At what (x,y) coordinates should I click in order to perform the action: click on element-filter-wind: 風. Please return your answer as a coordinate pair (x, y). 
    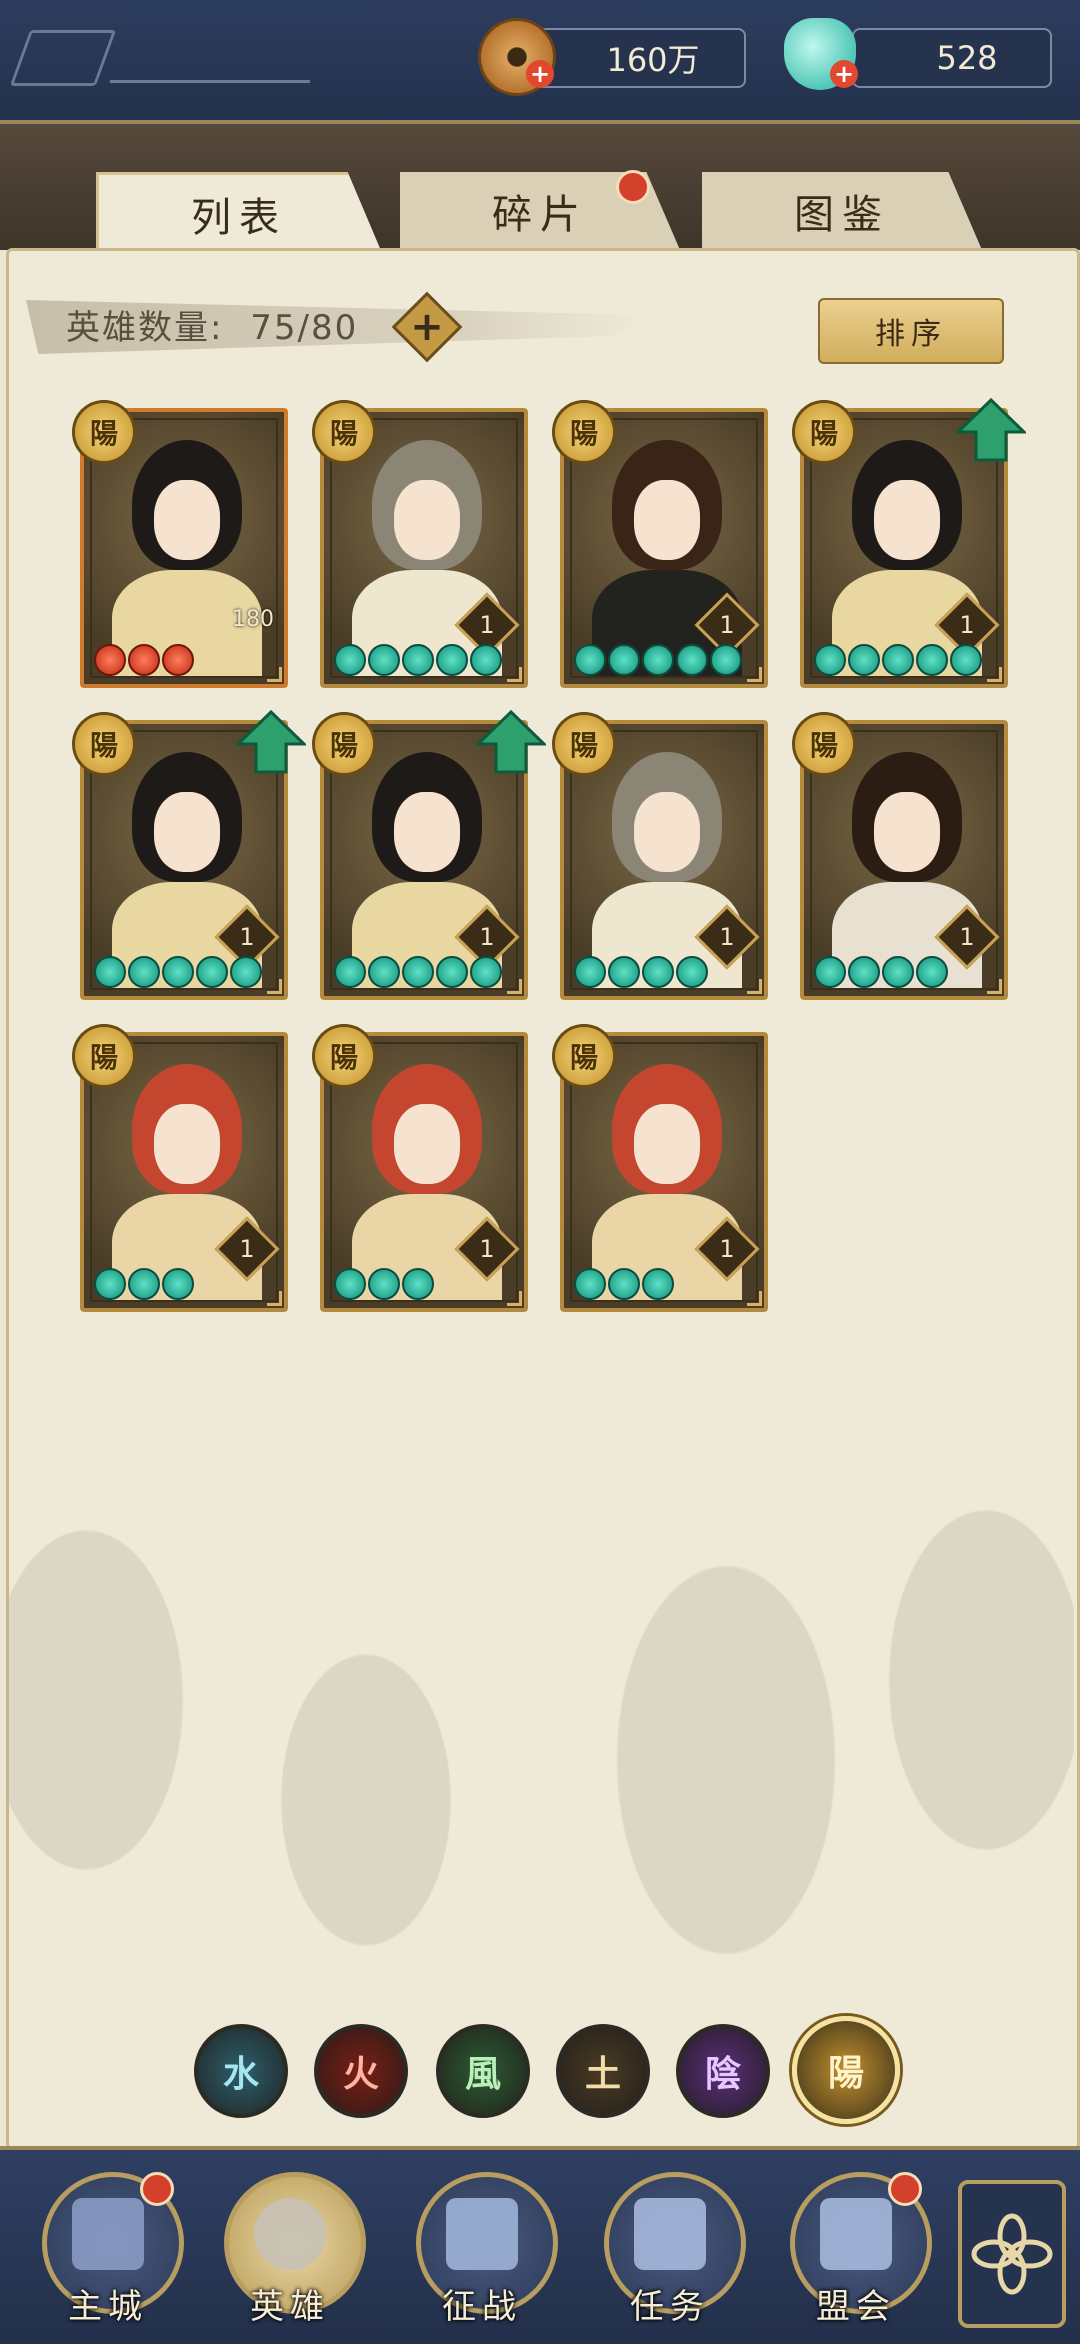
    Looking at the image, I should click on (483, 2071).